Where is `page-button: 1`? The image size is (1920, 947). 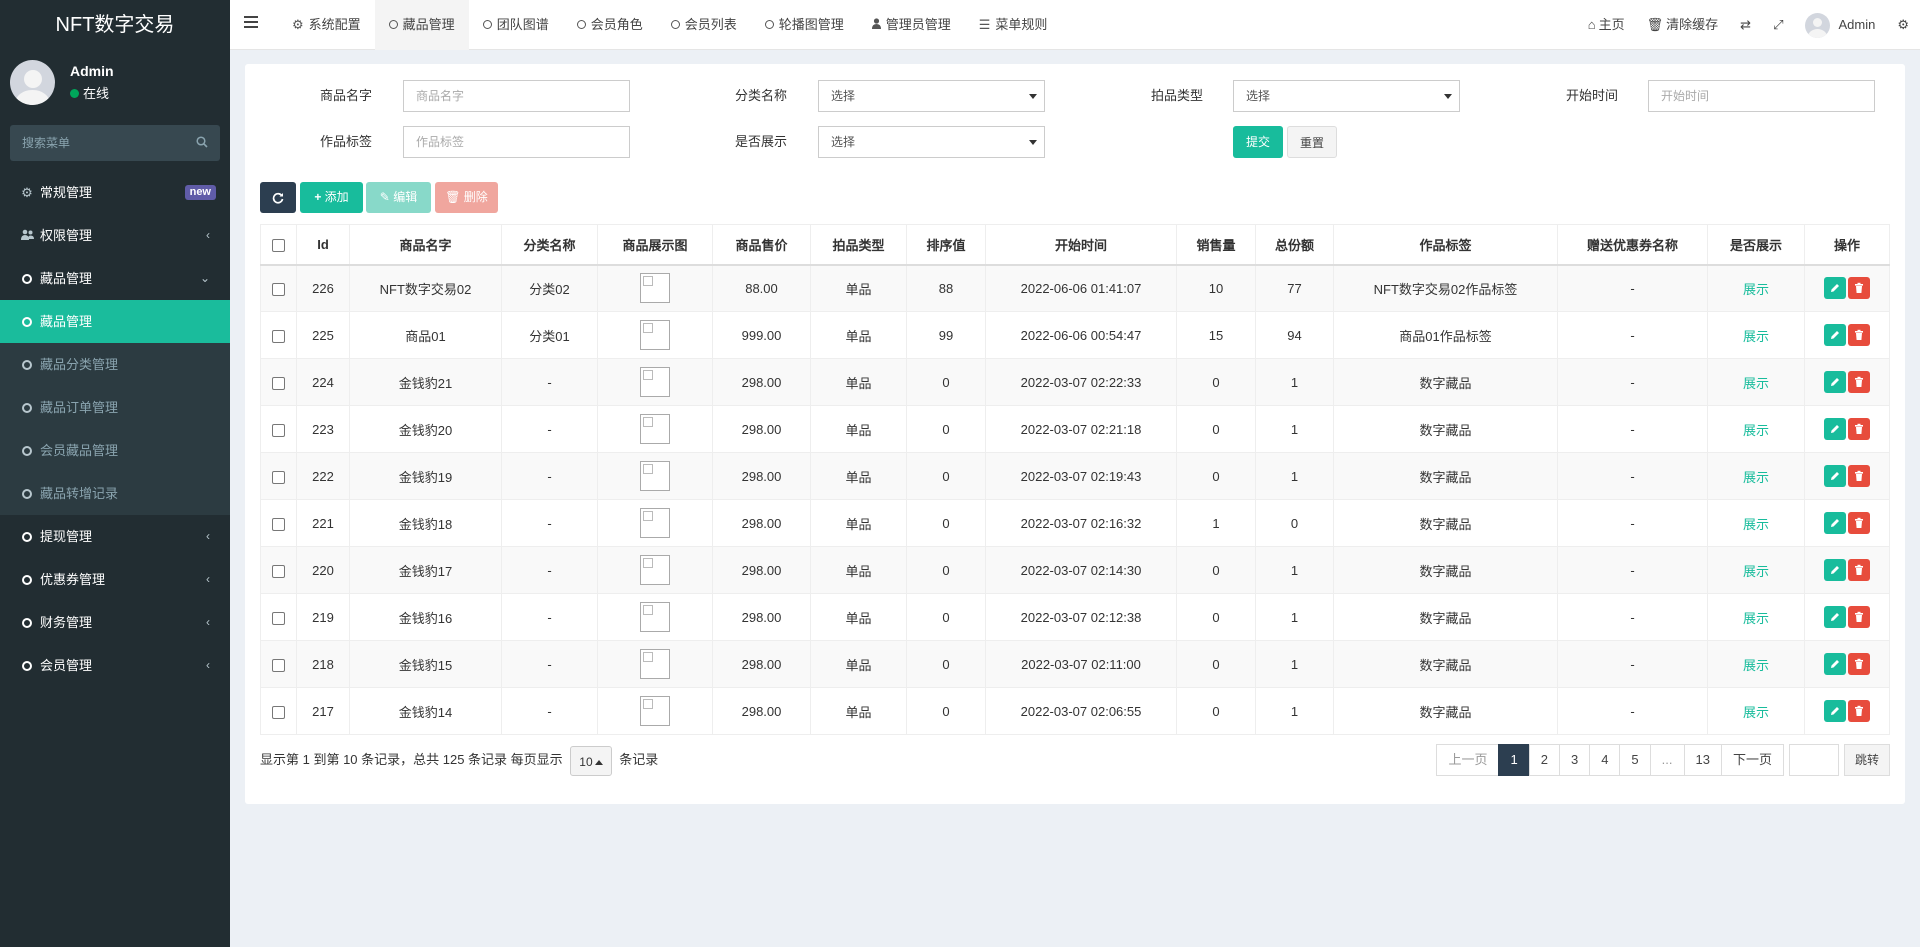
page-button: 1 is located at coordinates (1514, 760).